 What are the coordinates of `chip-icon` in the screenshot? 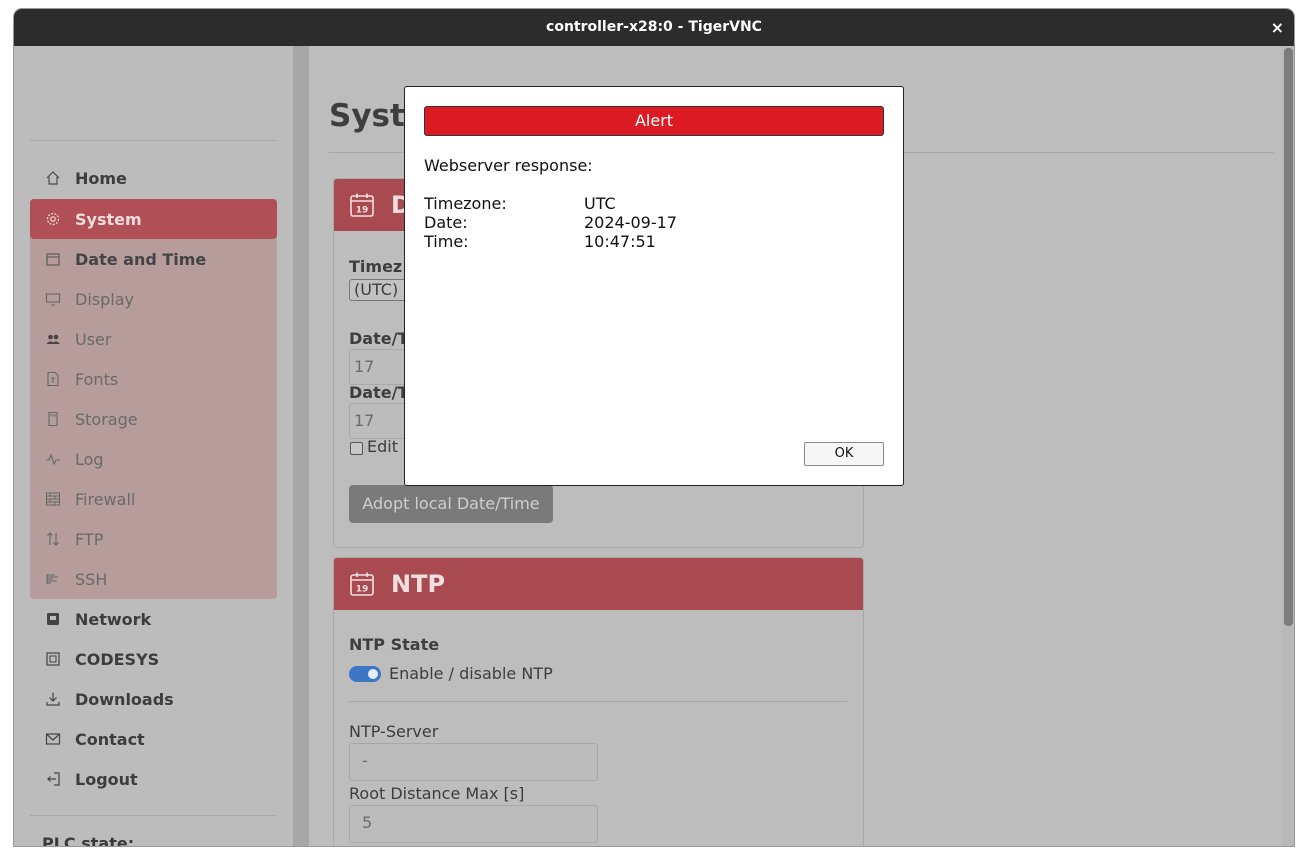 It's located at (60, 659).